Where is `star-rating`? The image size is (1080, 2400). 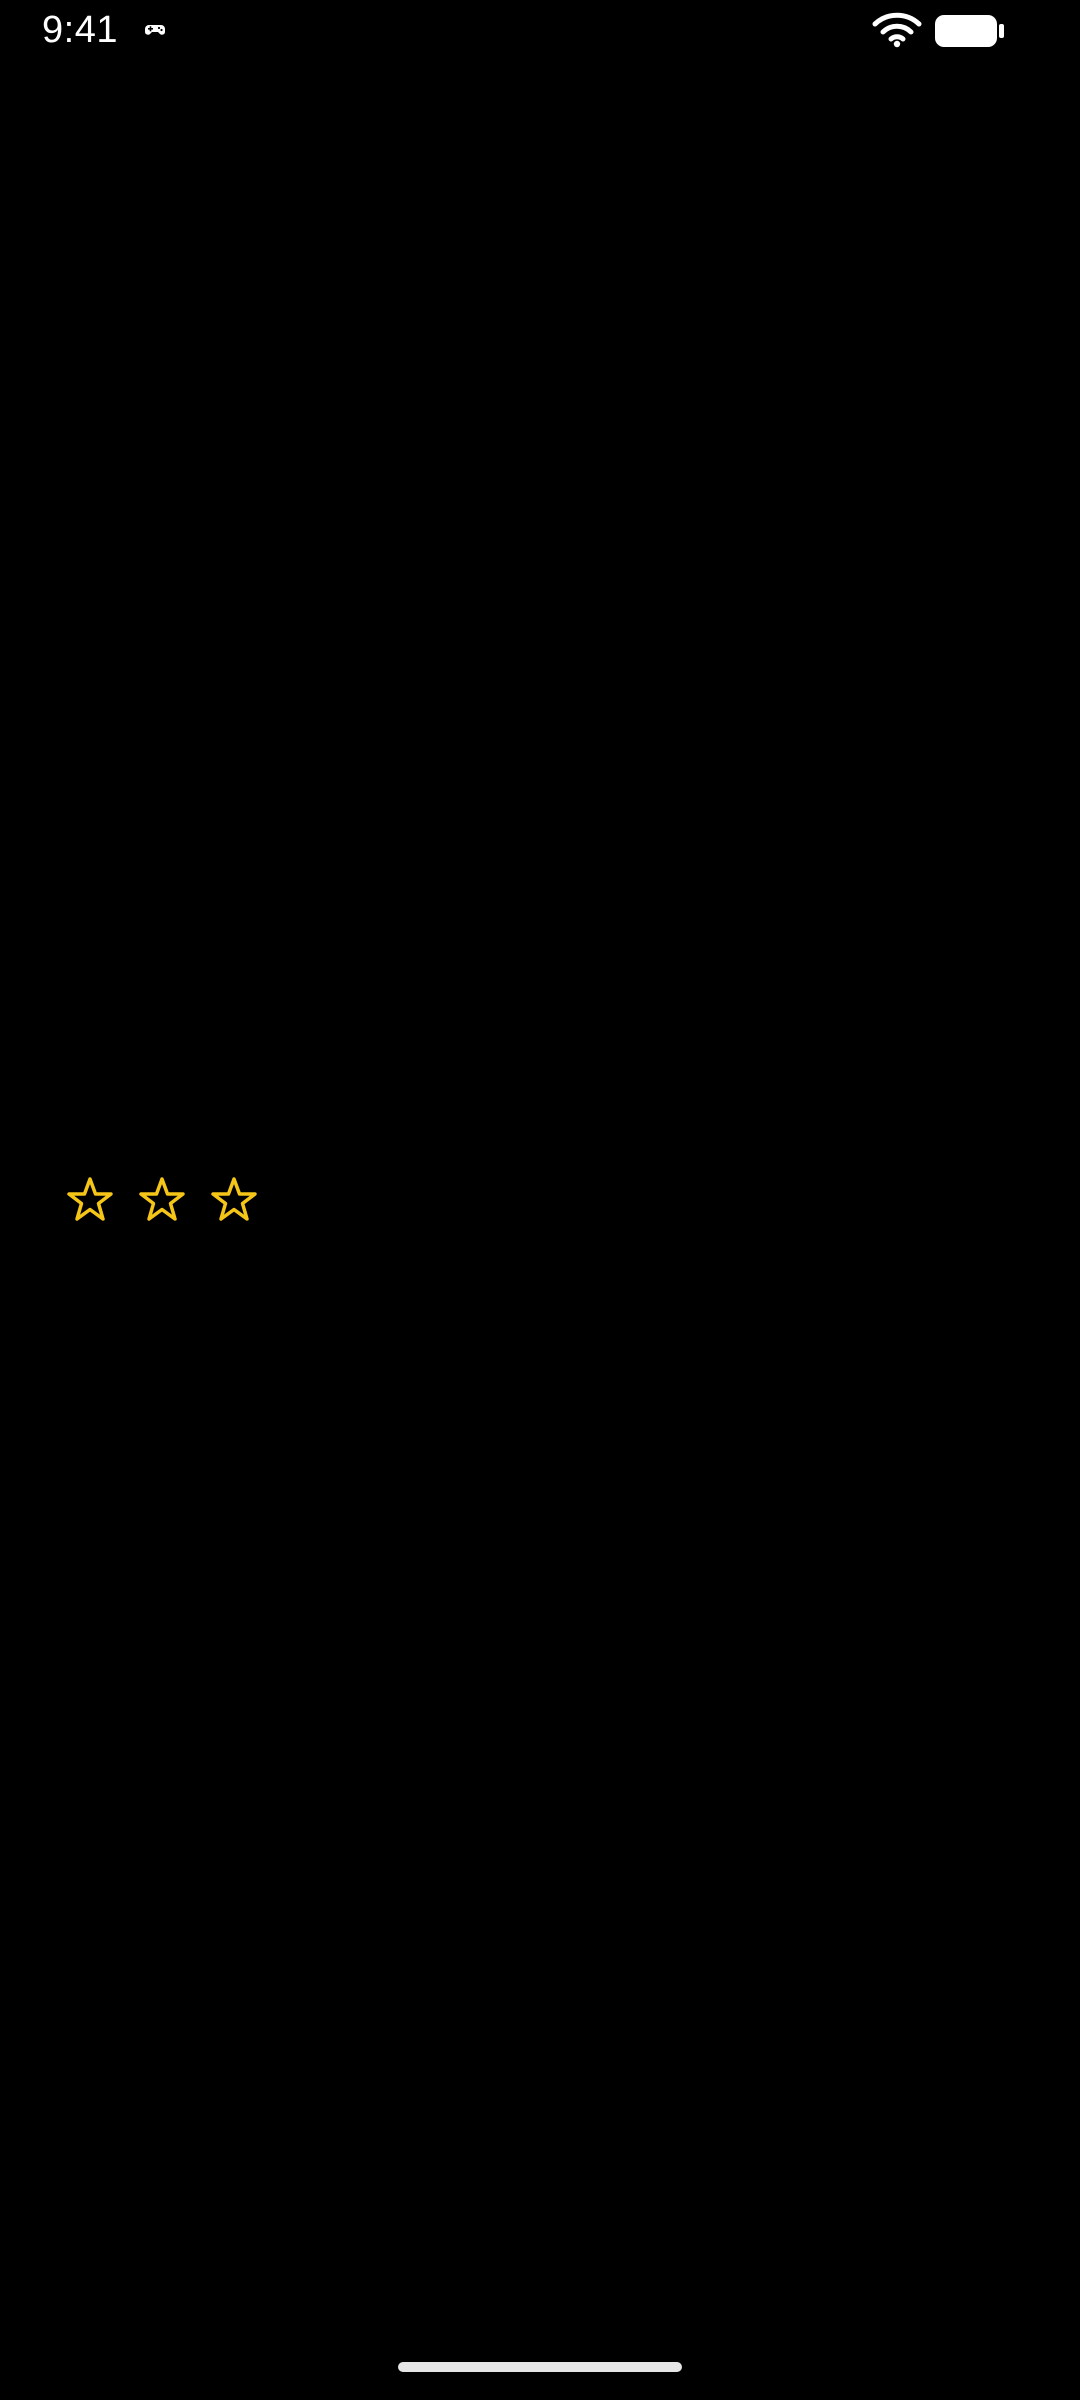
star-rating is located at coordinates (162, 1201).